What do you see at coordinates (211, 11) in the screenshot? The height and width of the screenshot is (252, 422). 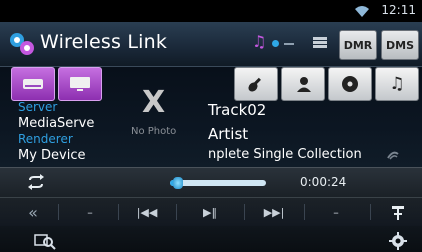 I see `status-bar: 12:11` at bounding box center [211, 11].